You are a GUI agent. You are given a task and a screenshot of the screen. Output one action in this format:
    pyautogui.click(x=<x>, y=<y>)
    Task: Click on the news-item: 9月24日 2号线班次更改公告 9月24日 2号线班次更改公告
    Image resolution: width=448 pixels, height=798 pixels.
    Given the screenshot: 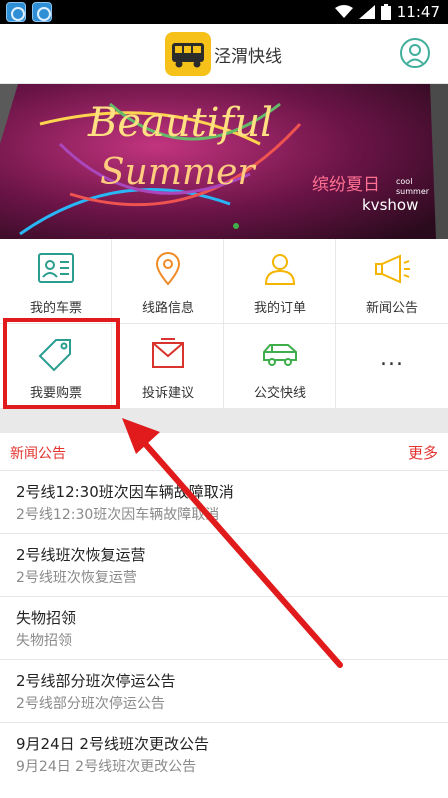 What is the action you would take?
    pyautogui.click(x=224, y=754)
    